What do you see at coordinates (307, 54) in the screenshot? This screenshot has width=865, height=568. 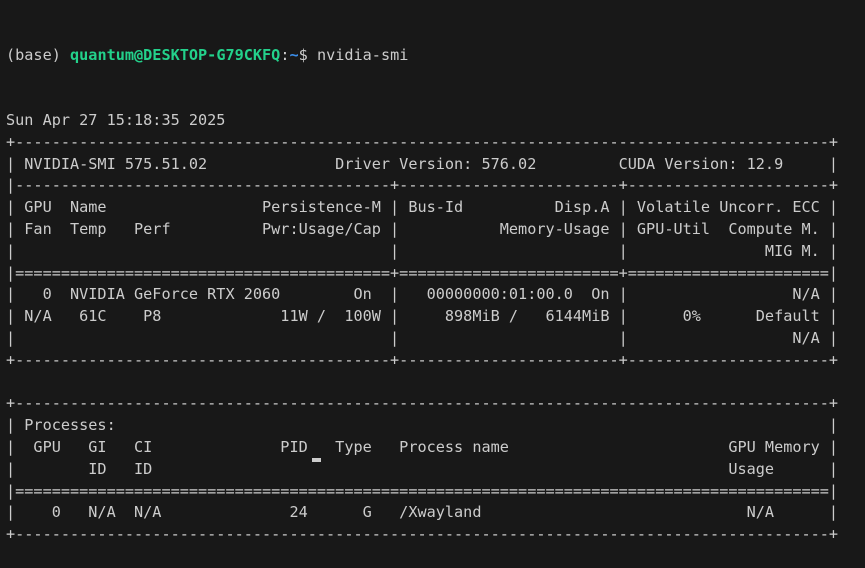 I see `prompt-symbol: $` at bounding box center [307, 54].